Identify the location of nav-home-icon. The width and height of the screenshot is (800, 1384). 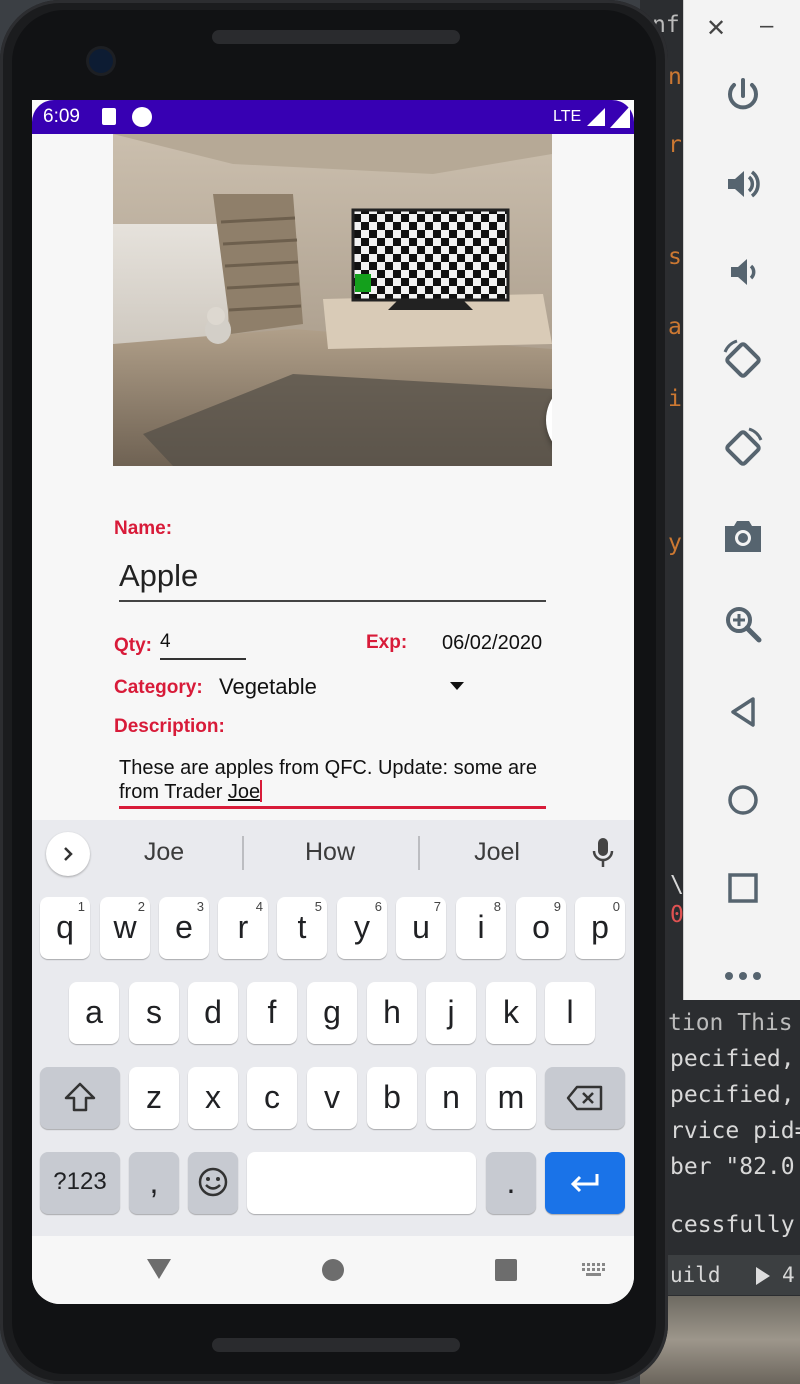
(333, 1270).